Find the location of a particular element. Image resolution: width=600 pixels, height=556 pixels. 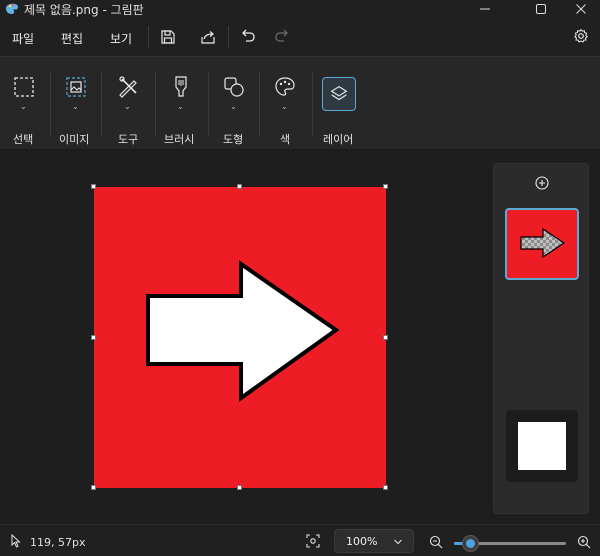

save-icon is located at coordinates (168, 37).